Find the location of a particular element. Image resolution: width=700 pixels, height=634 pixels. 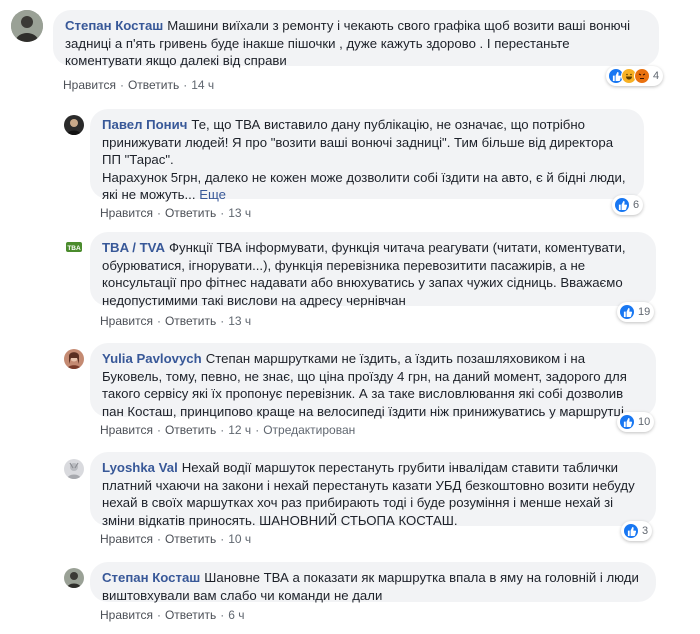

comment-actions: Нравится · Ответить · 12 ч · Отредактирован is located at coordinates (228, 430).